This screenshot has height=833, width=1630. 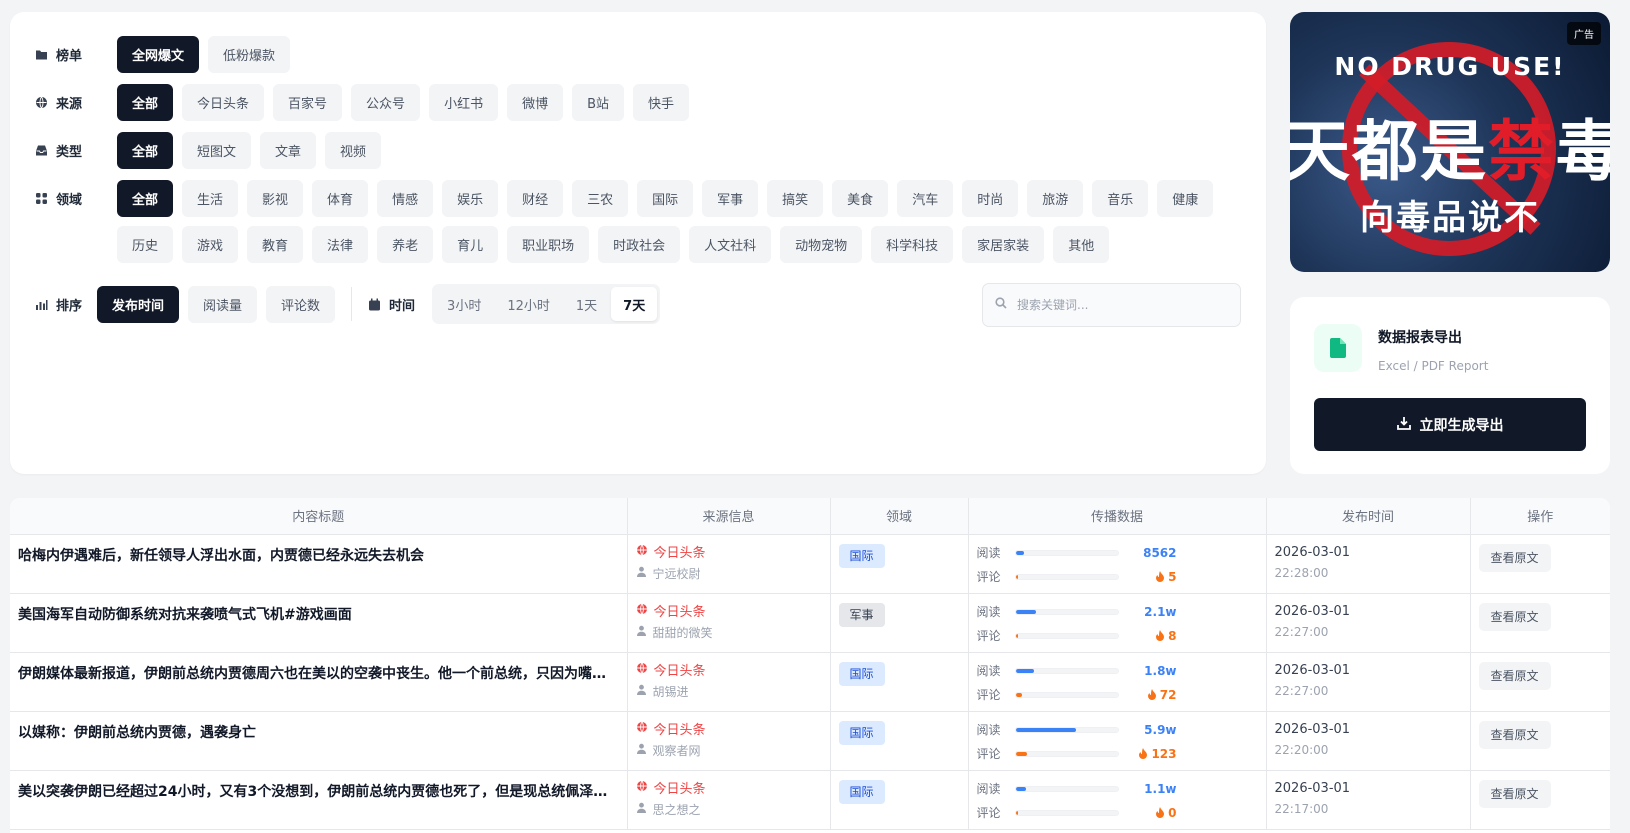 I want to click on chip-domain-0: 全部, so click(x=145, y=198).